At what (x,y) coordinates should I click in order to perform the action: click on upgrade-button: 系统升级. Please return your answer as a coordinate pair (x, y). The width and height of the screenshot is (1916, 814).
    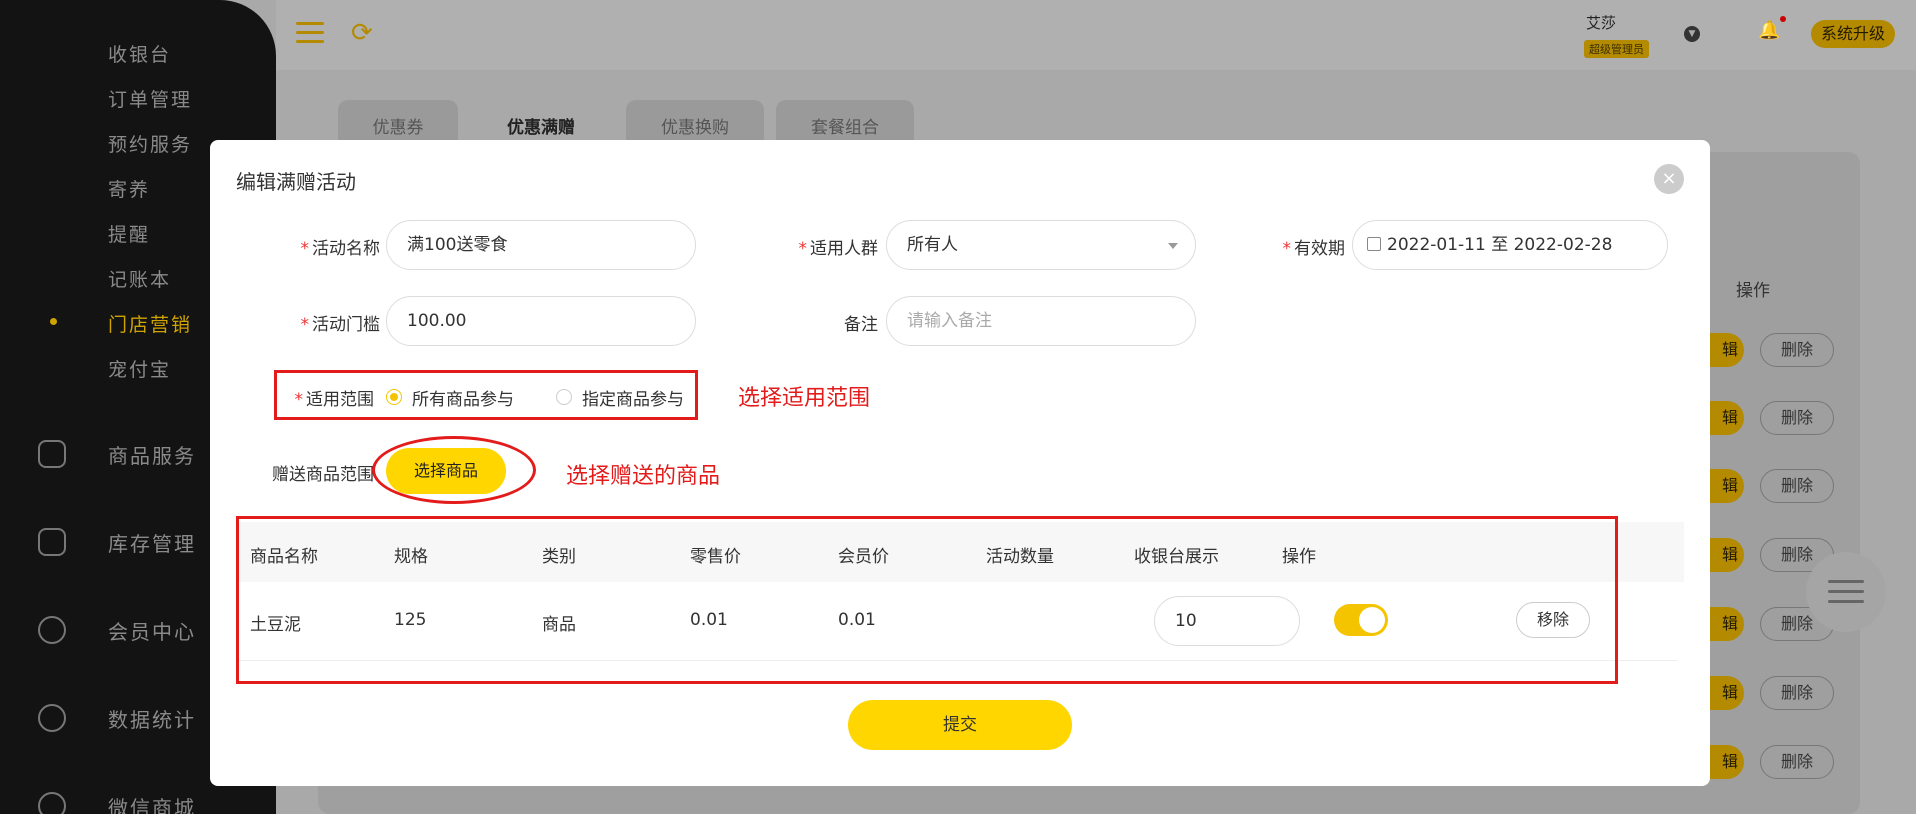
    Looking at the image, I should click on (1853, 34).